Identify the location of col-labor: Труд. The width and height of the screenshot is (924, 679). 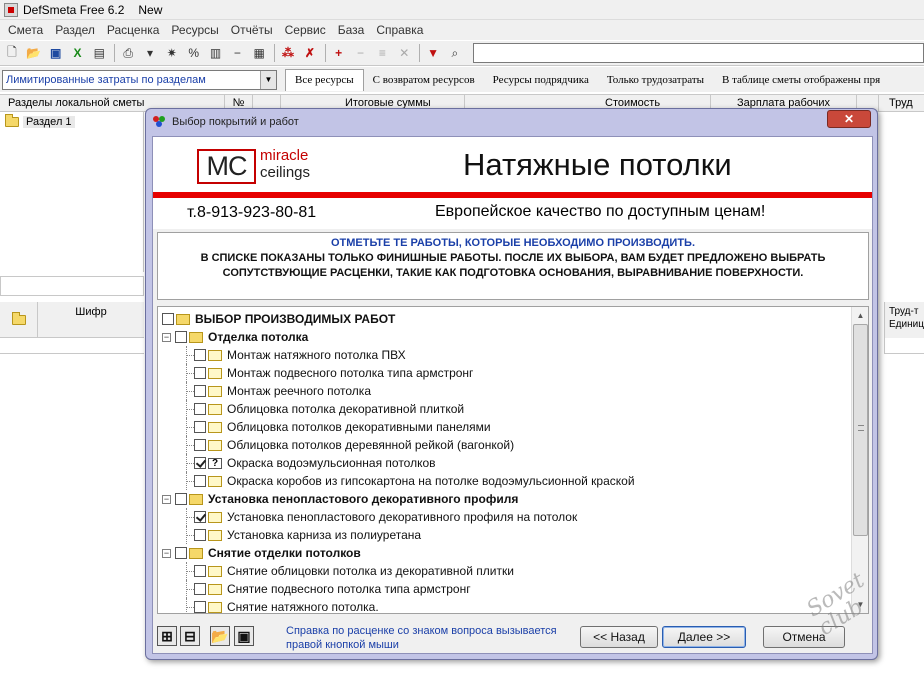
(901, 103).